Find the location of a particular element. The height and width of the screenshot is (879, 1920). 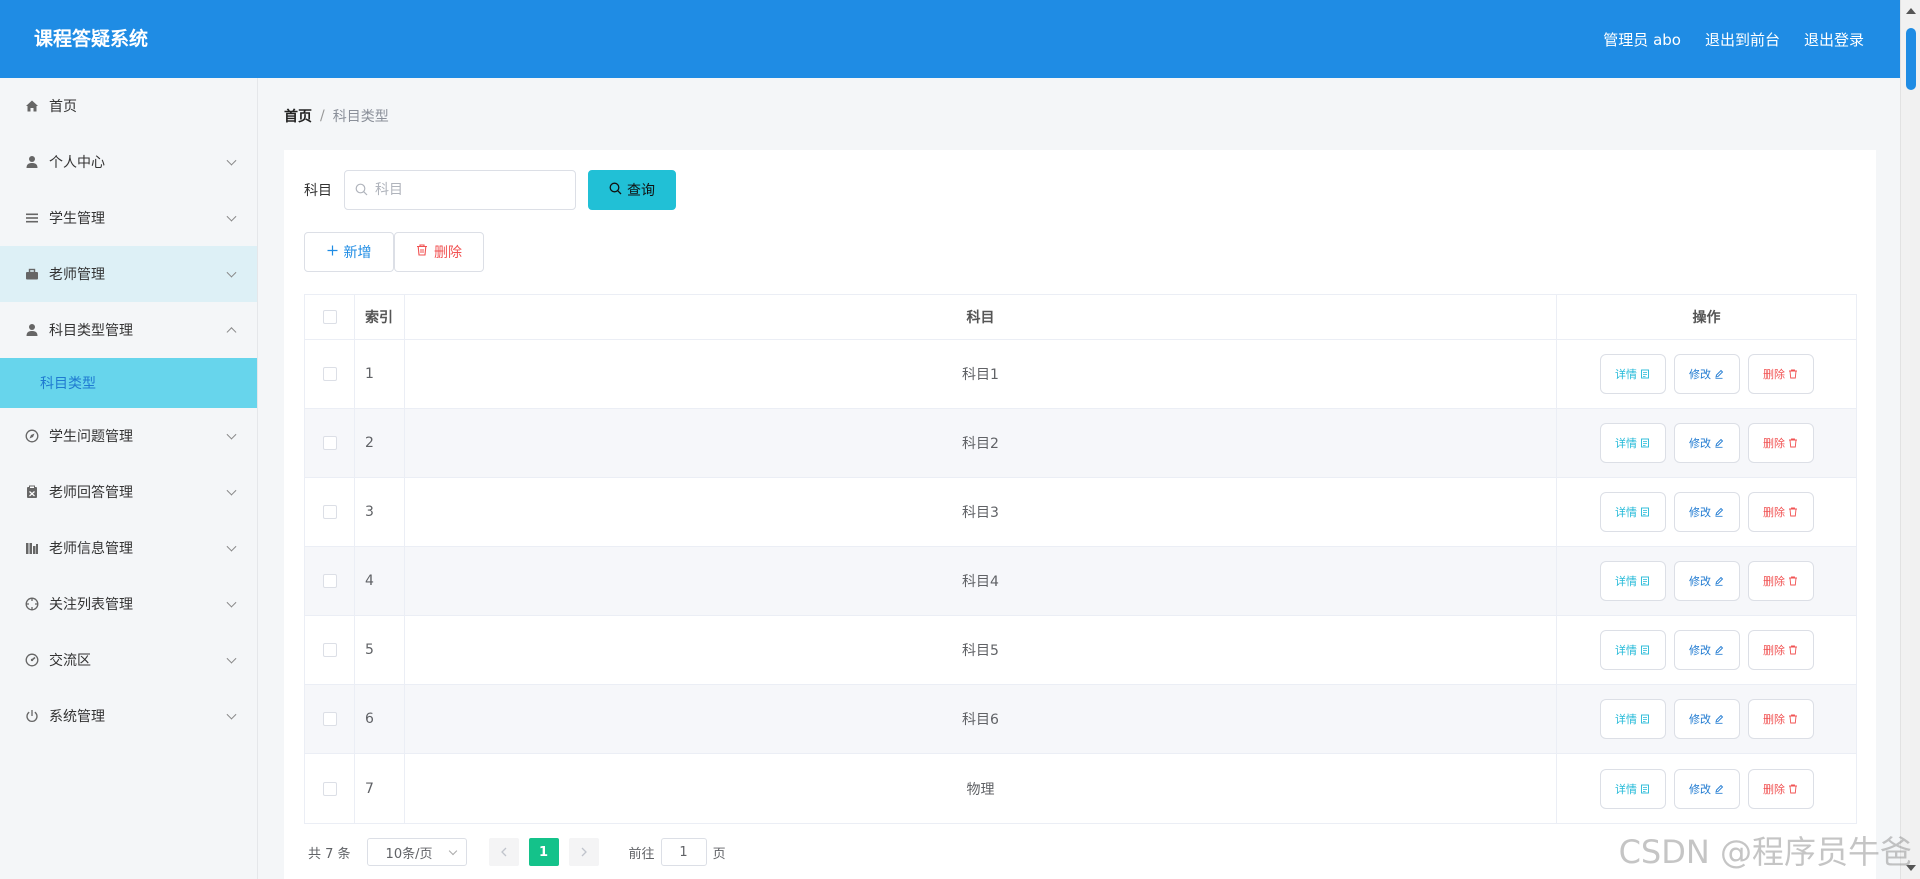

sidebar-item-student-management: 学生管理 is located at coordinates (128, 218).